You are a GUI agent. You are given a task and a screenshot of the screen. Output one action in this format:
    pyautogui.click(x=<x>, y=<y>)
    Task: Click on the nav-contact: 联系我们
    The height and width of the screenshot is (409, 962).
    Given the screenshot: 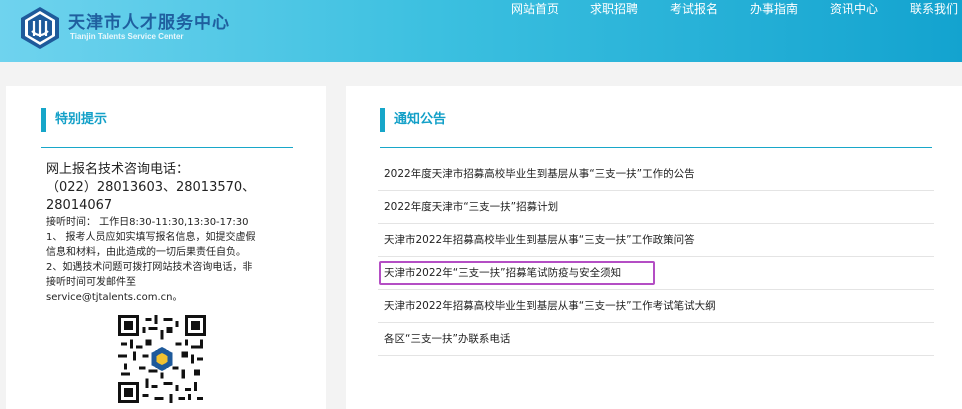 What is the action you would take?
    pyautogui.click(x=934, y=8)
    